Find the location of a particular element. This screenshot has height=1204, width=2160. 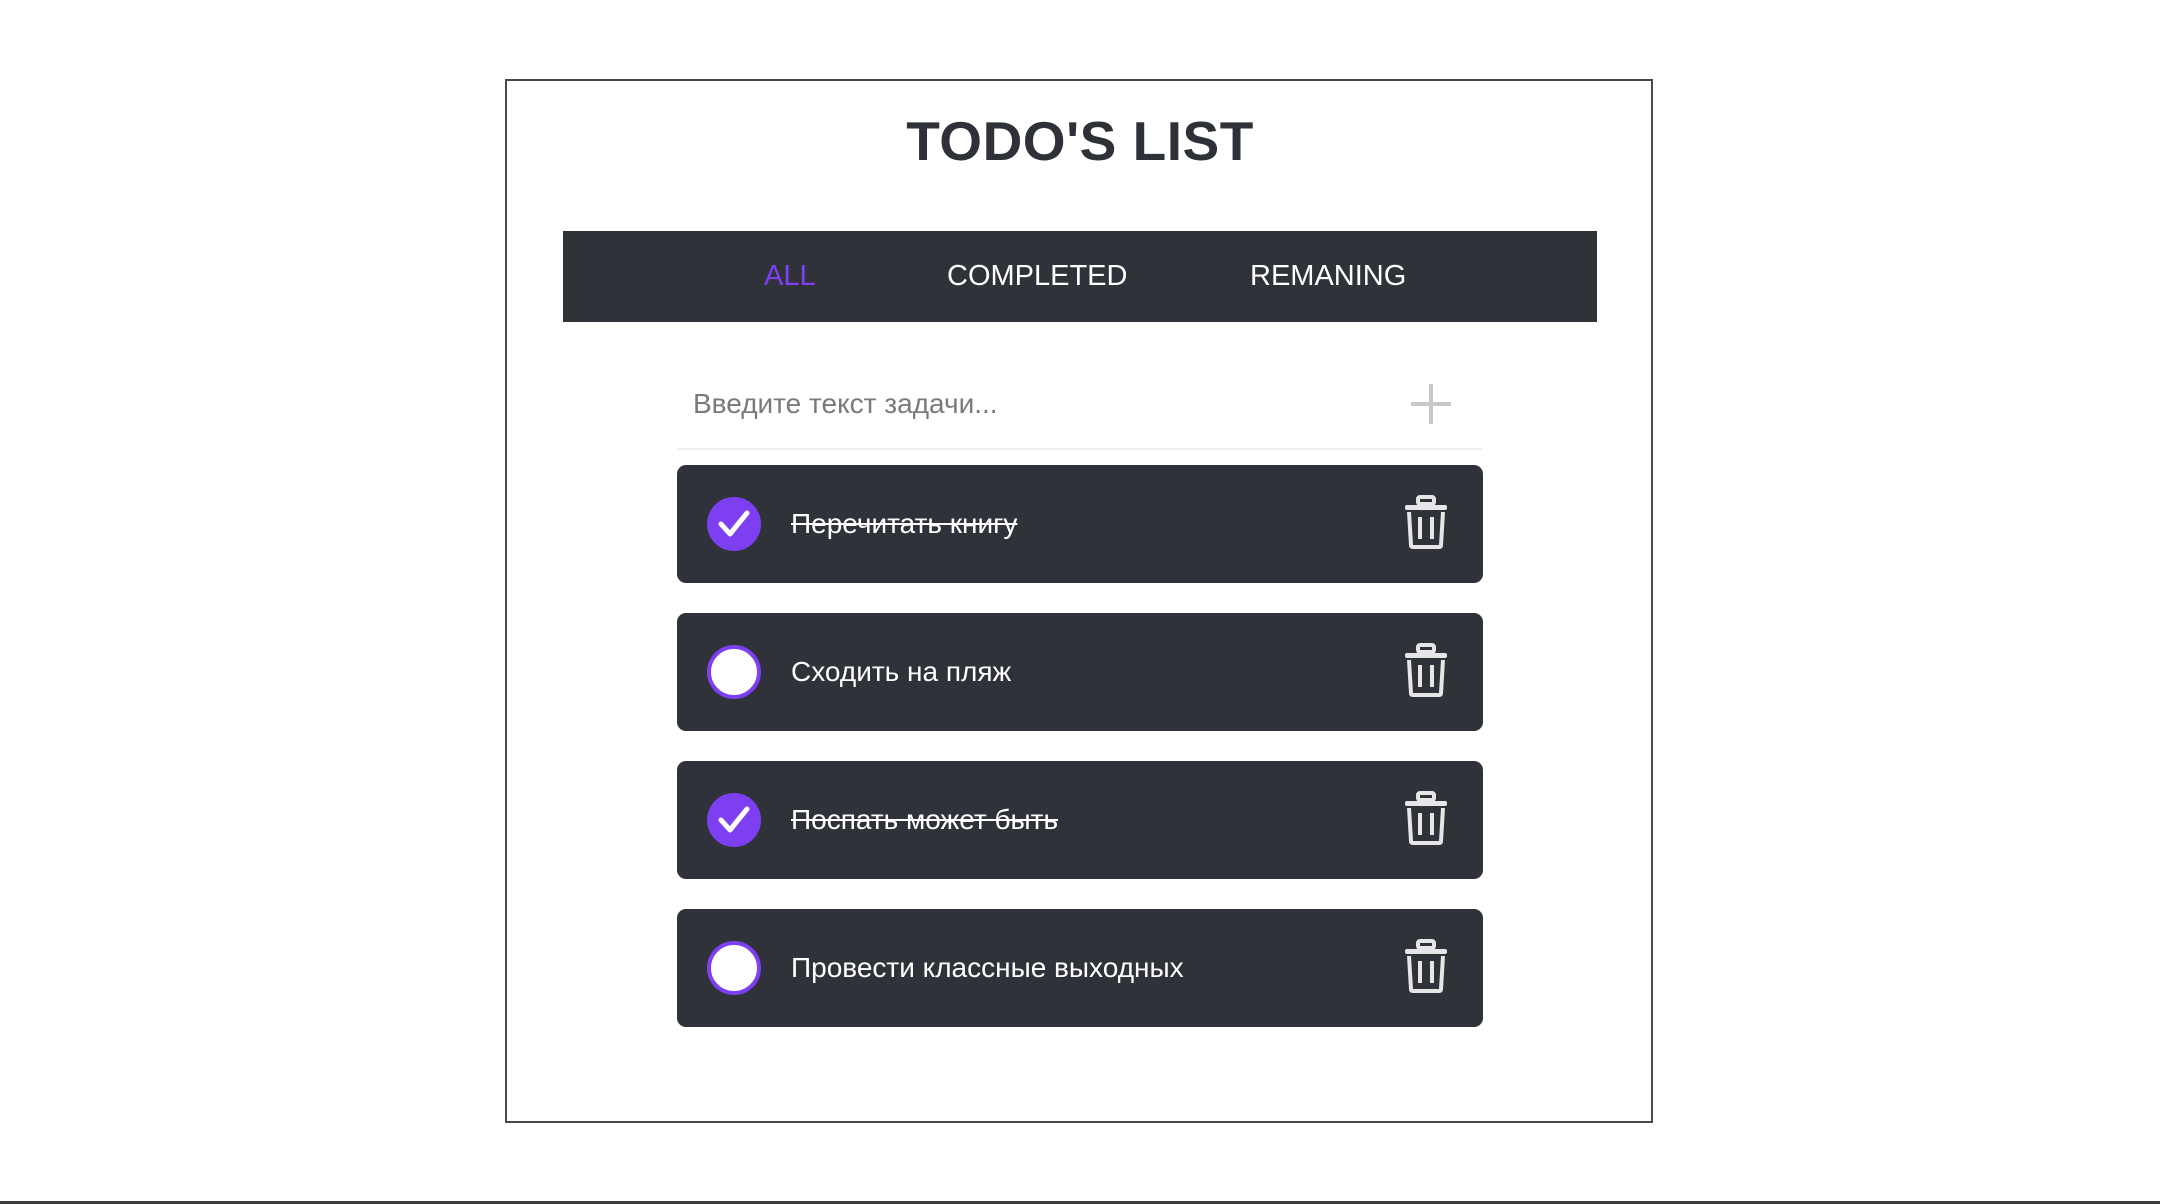

todo-item: Перечитать книгу is located at coordinates (1080, 524).